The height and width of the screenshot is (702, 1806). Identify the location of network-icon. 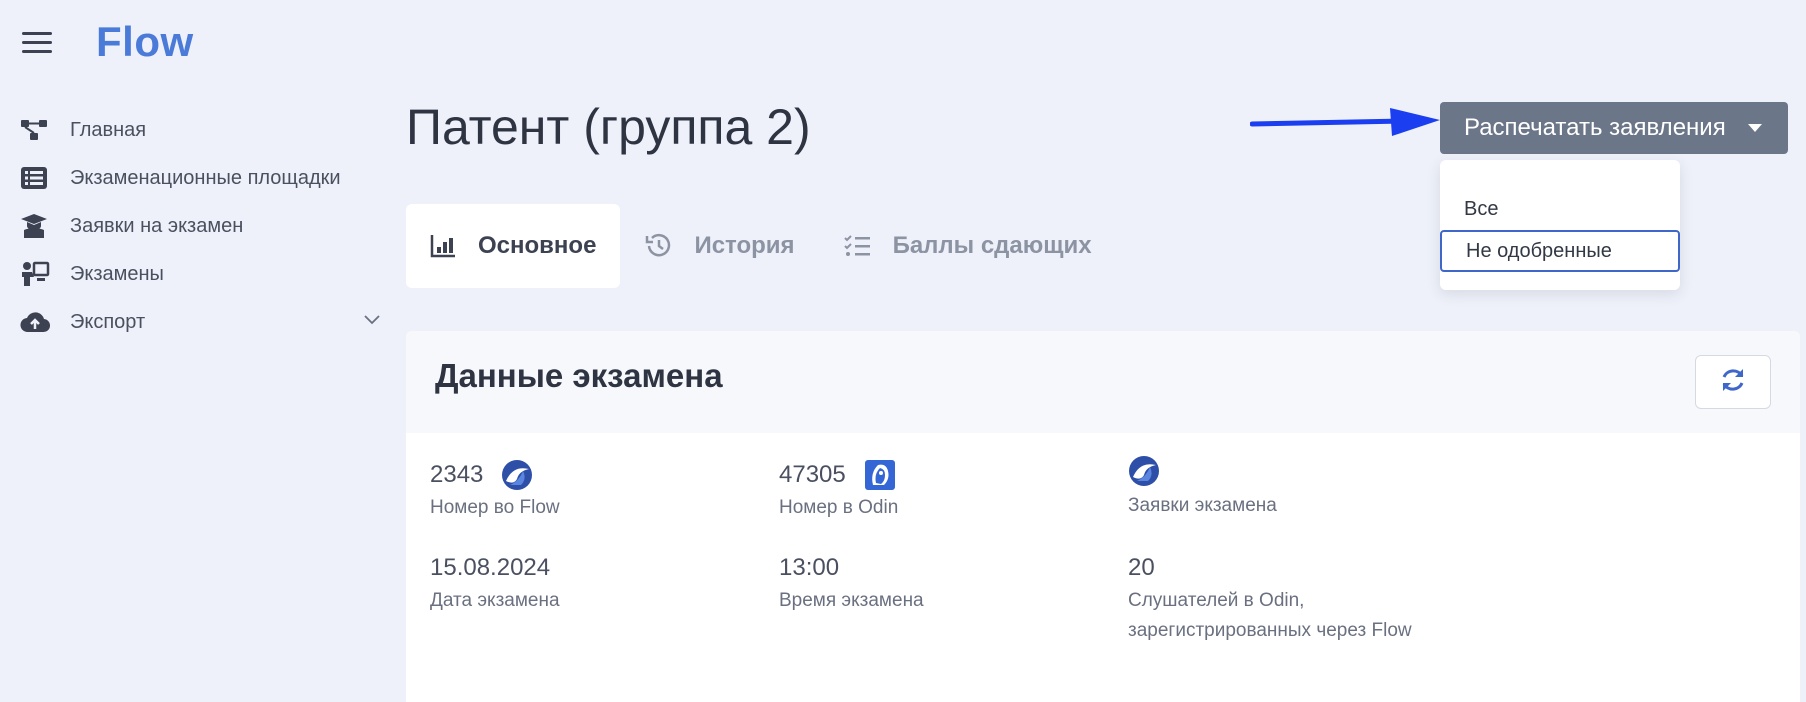
(36, 130).